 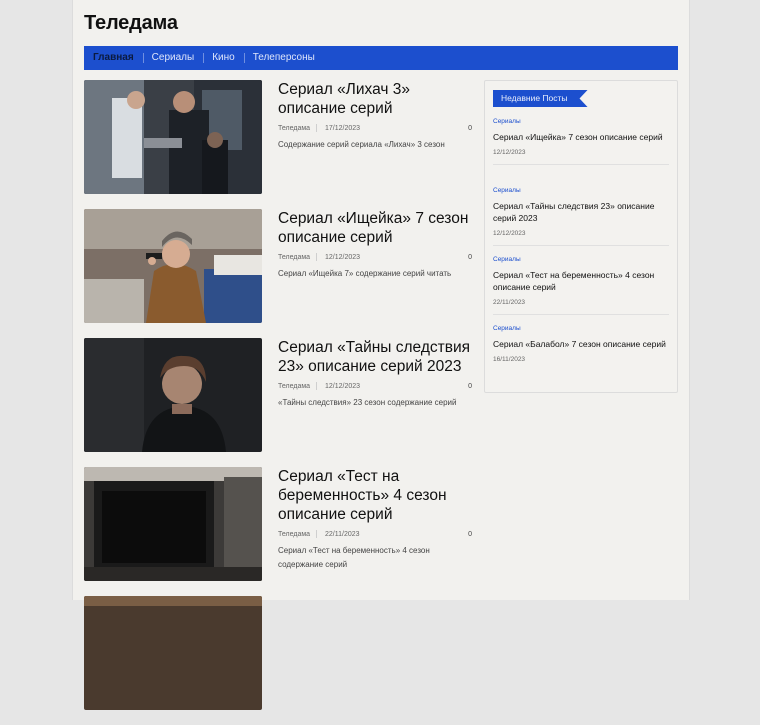 What do you see at coordinates (509, 302) in the screenshot?
I see `recent-post-date: 22/11/2023` at bounding box center [509, 302].